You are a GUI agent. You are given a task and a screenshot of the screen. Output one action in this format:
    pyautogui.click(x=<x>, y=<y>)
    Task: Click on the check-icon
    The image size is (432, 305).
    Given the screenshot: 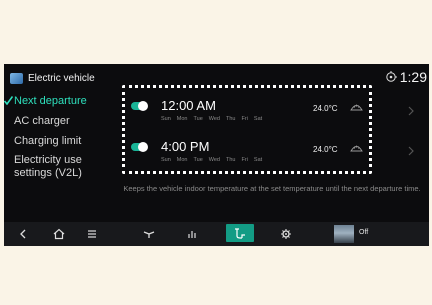 What is the action you would take?
    pyautogui.click(x=8, y=100)
    